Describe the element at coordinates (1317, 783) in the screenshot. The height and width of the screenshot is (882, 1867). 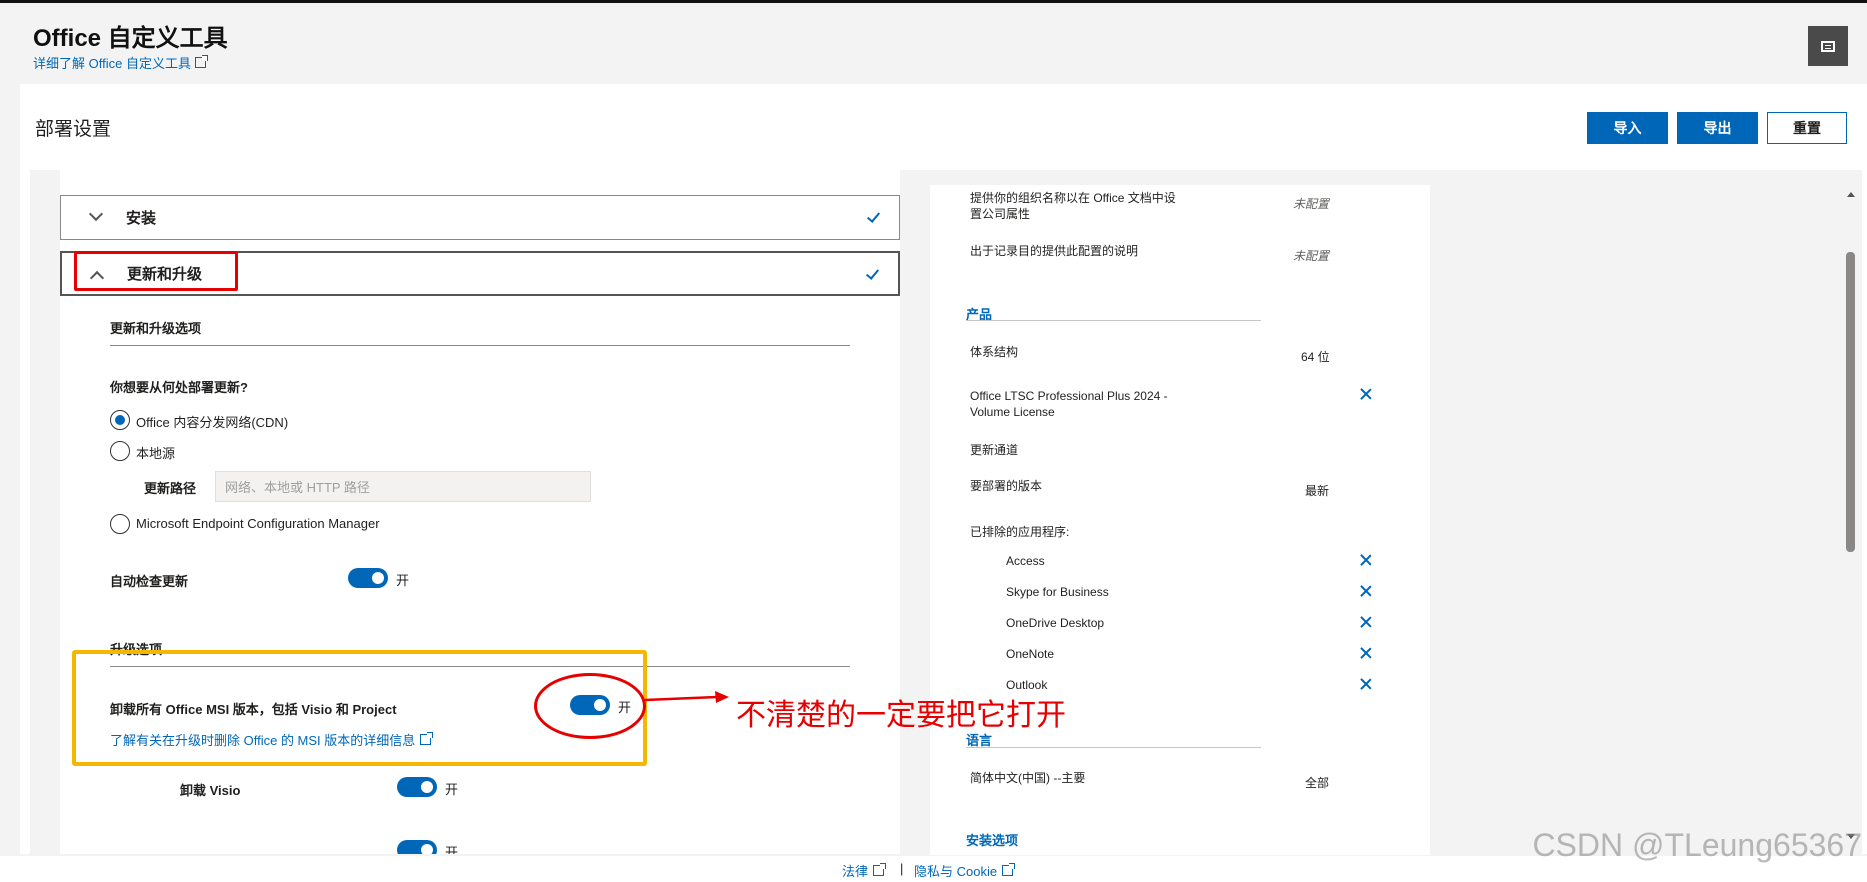
I see `language-value: 全部` at that location.